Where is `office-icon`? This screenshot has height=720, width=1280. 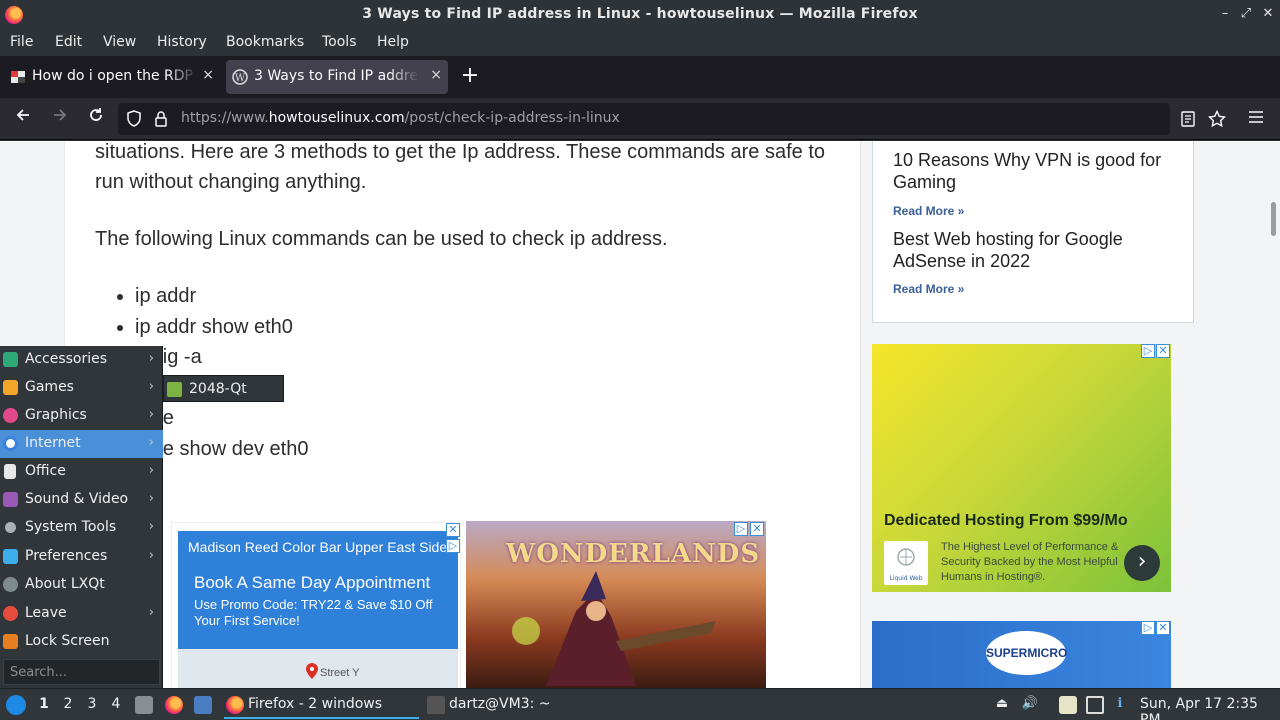 office-icon is located at coordinates (10, 471).